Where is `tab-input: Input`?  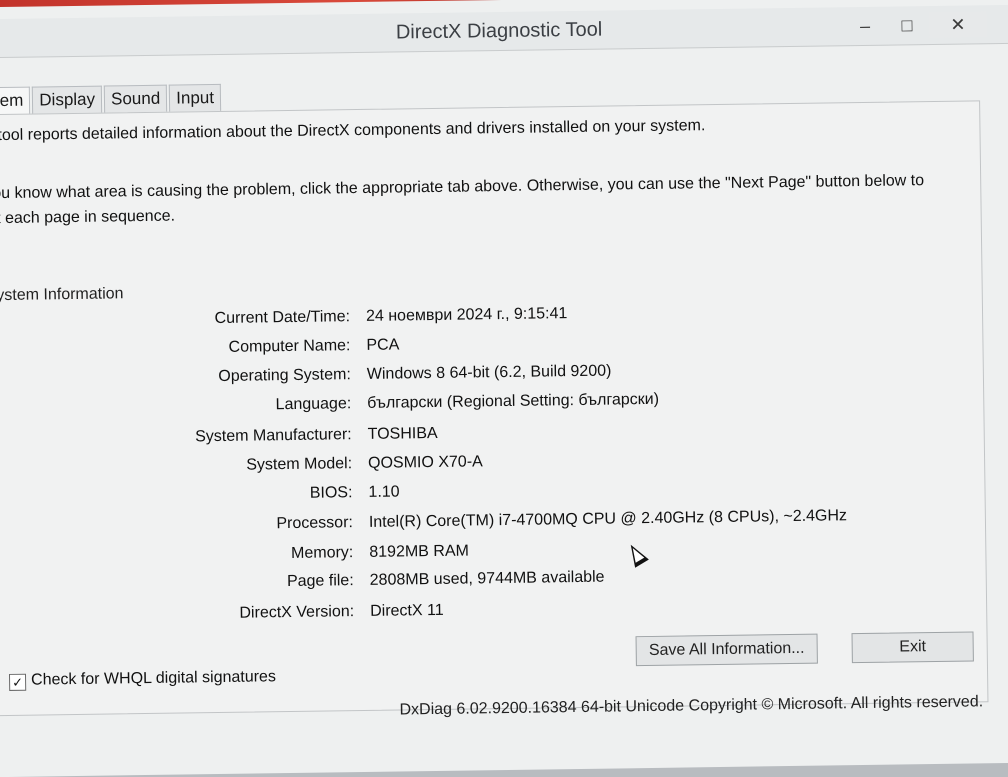
tab-input: Input is located at coordinates (195, 97).